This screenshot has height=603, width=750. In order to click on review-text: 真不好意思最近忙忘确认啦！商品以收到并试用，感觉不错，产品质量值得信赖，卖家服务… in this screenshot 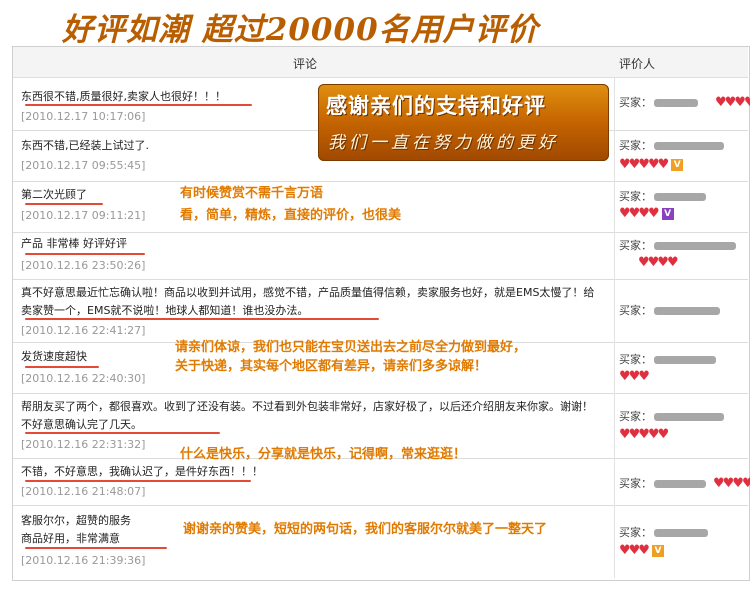, I will do `click(308, 301)`.